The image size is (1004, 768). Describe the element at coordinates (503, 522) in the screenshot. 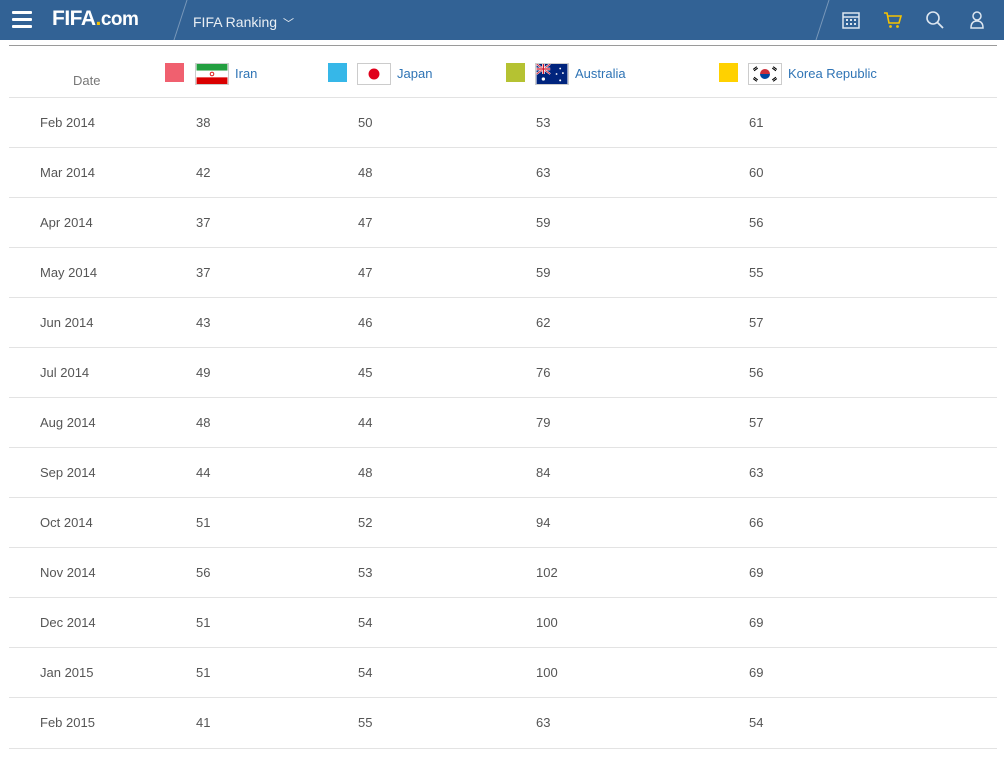

I see `table-row: Oct 2014 51 52 94 66` at that location.